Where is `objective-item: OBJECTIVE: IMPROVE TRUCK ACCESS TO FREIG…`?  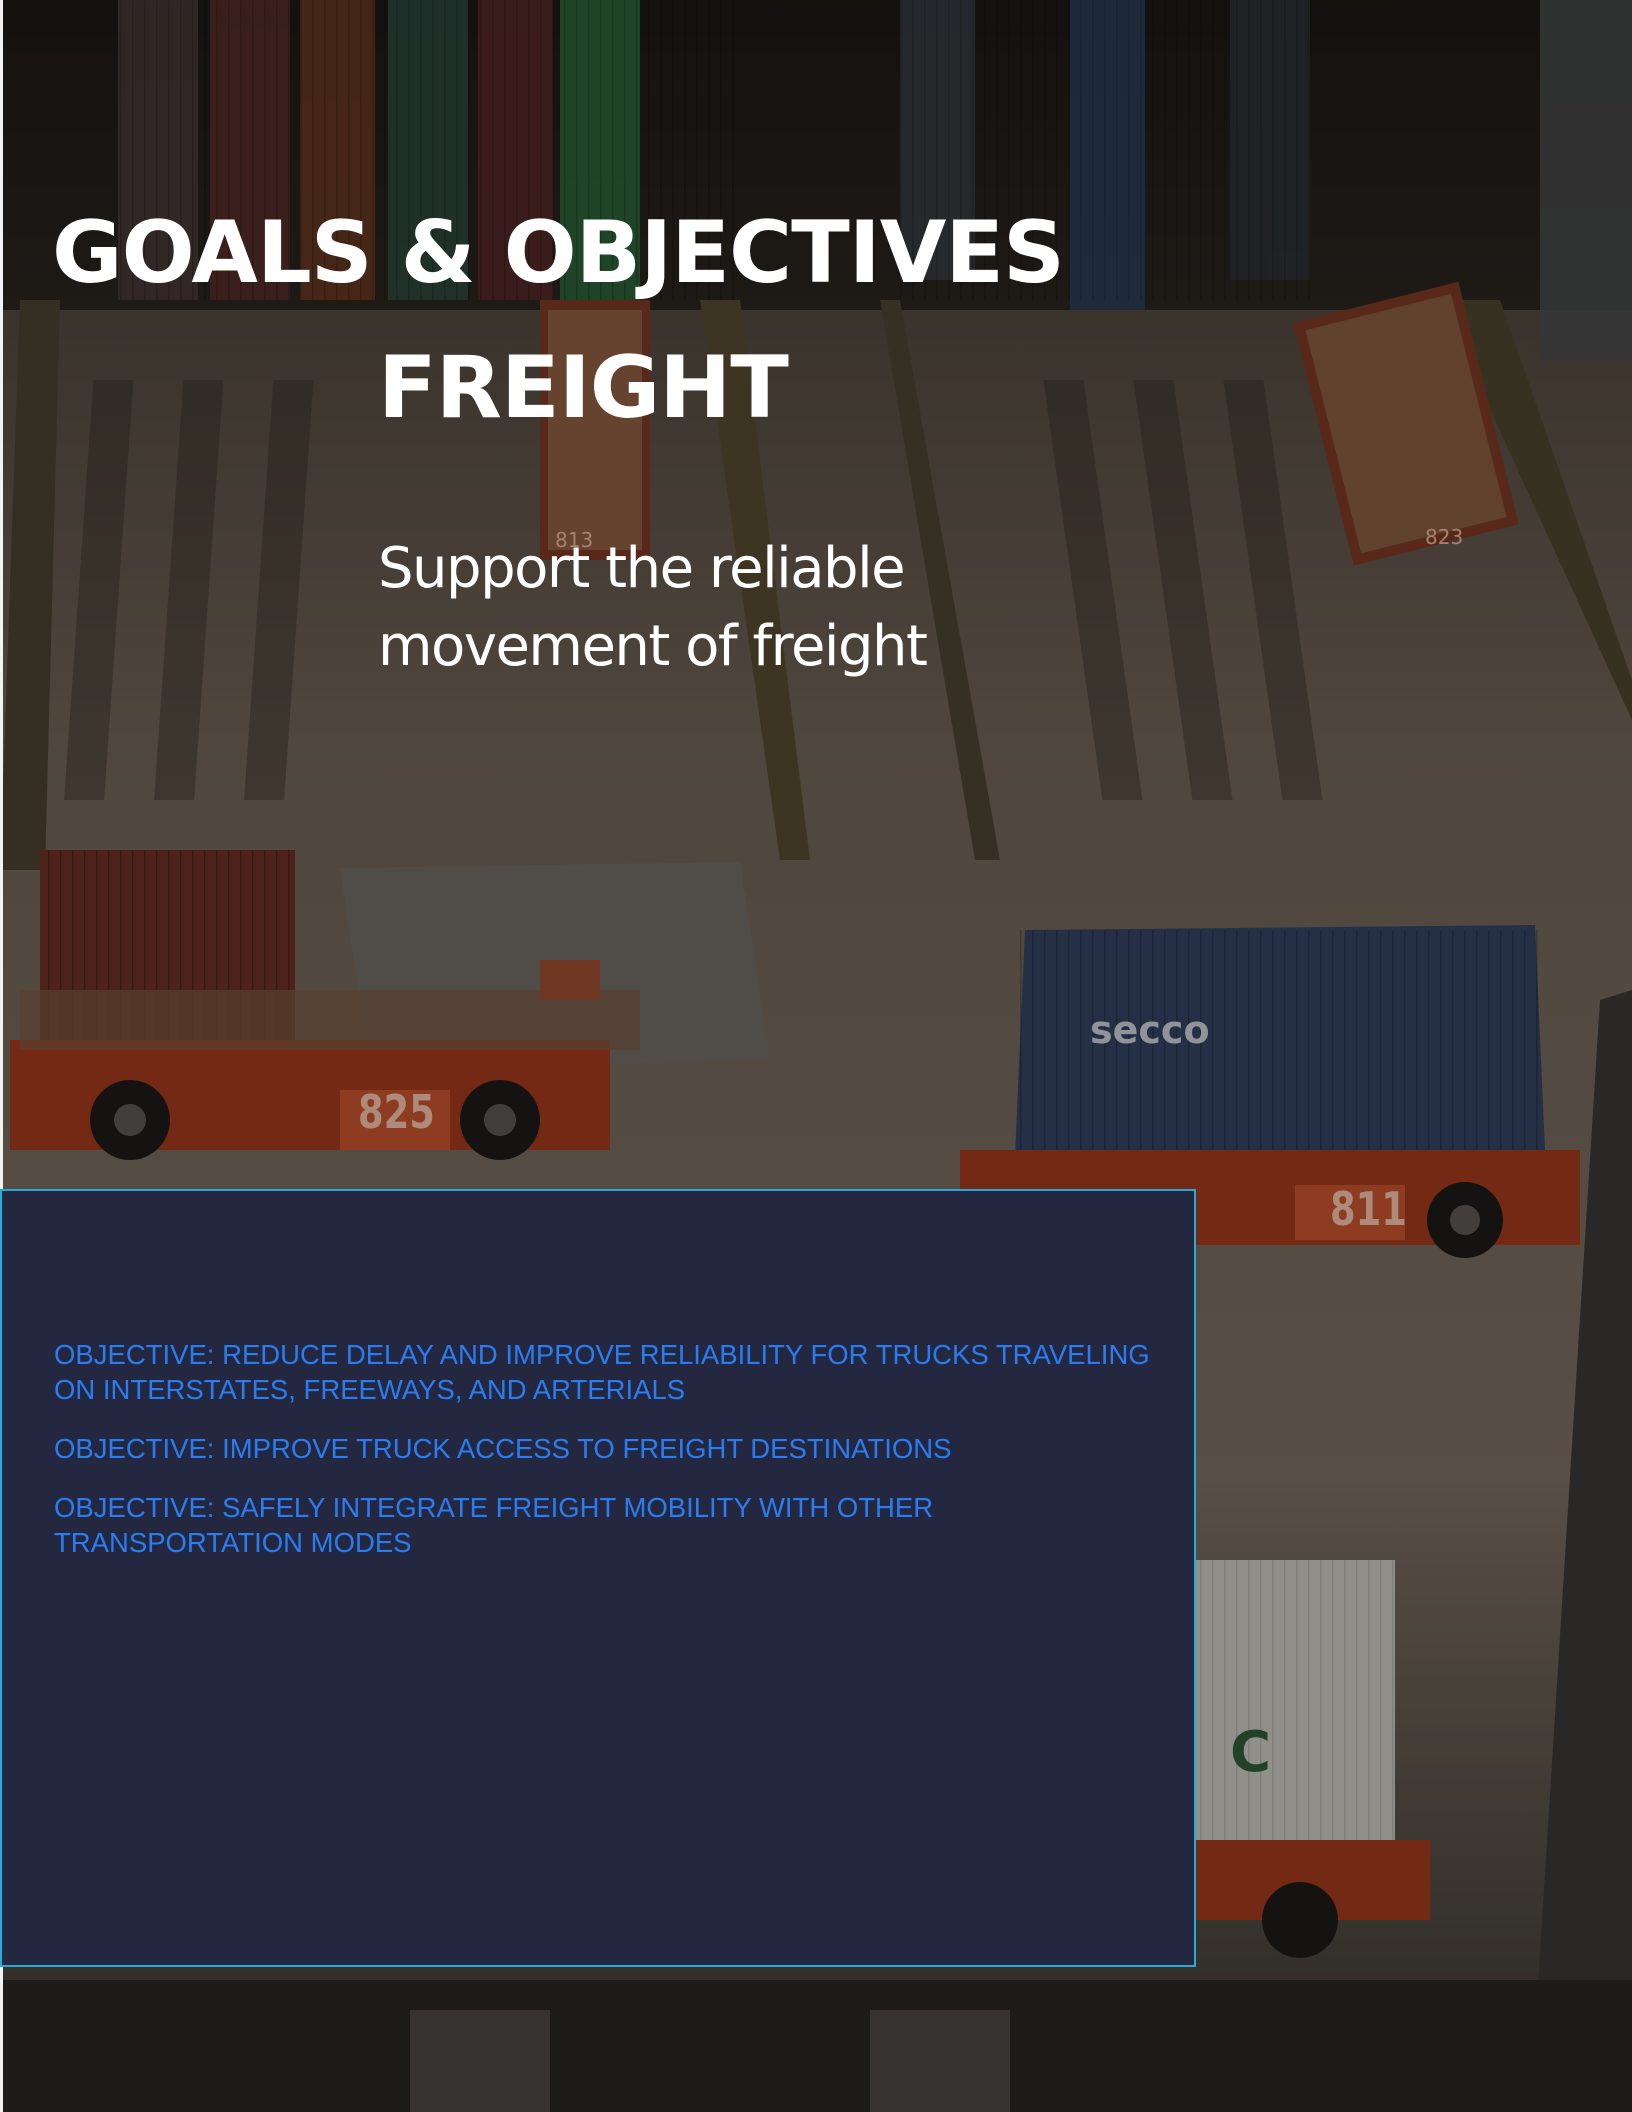 objective-item: OBJECTIVE: IMPROVE TRUCK ACCESS TO FREIG… is located at coordinates (503, 1448).